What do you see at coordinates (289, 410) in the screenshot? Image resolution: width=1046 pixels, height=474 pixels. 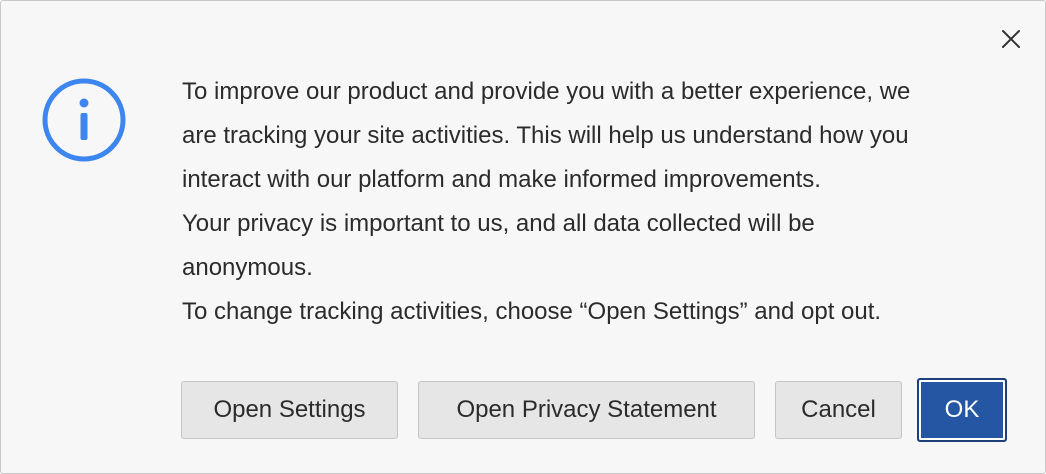 I see `open-settings-button: Open Settings` at bounding box center [289, 410].